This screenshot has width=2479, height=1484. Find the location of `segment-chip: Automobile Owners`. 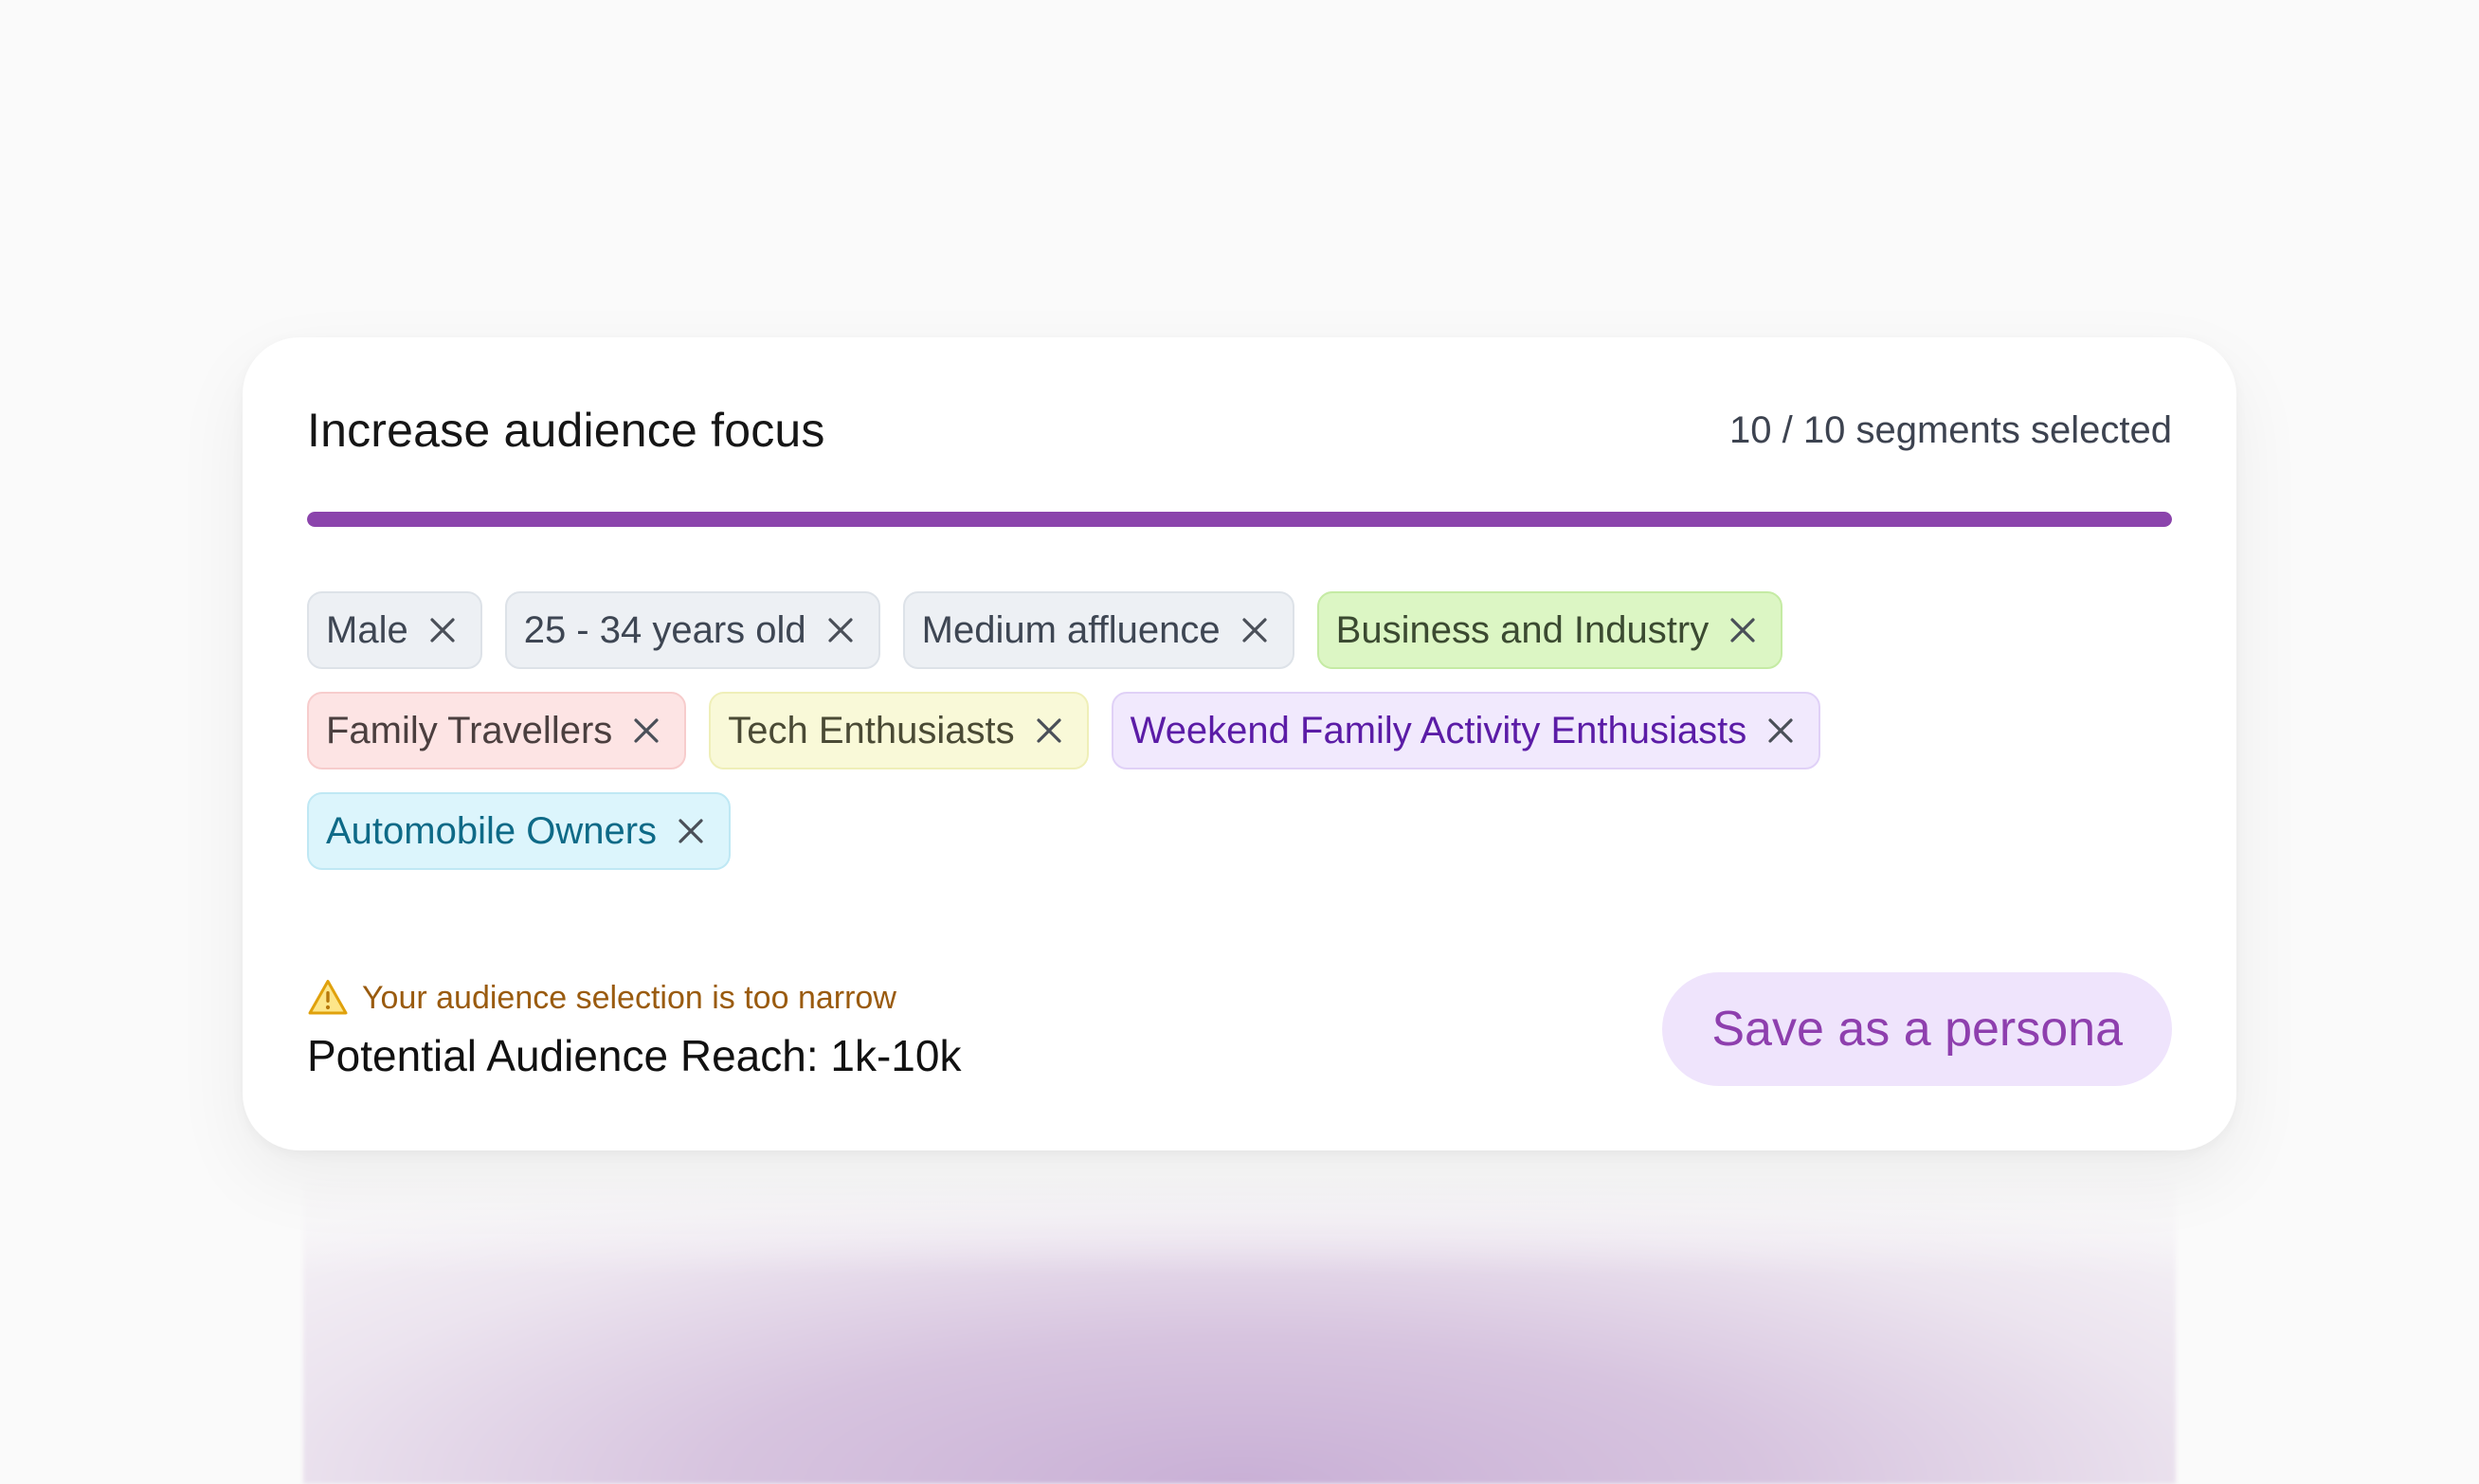

segment-chip: Automobile Owners is located at coordinates (519, 831).